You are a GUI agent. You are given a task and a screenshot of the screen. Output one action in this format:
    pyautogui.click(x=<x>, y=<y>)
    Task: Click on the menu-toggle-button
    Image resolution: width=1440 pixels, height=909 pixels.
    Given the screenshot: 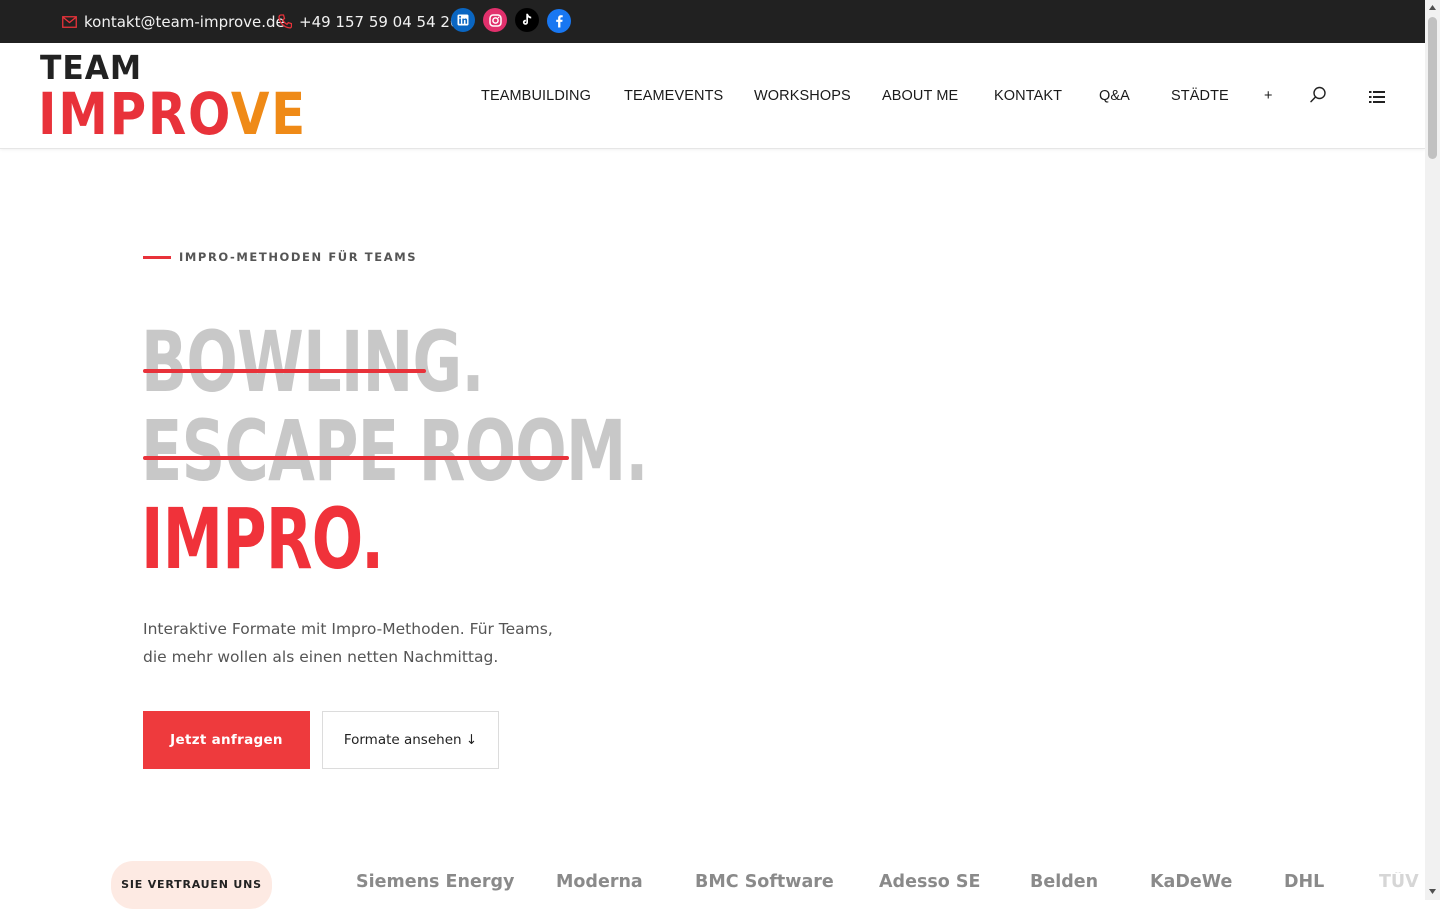 What is the action you would take?
    pyautogui.click(x=1377, y=97)
    